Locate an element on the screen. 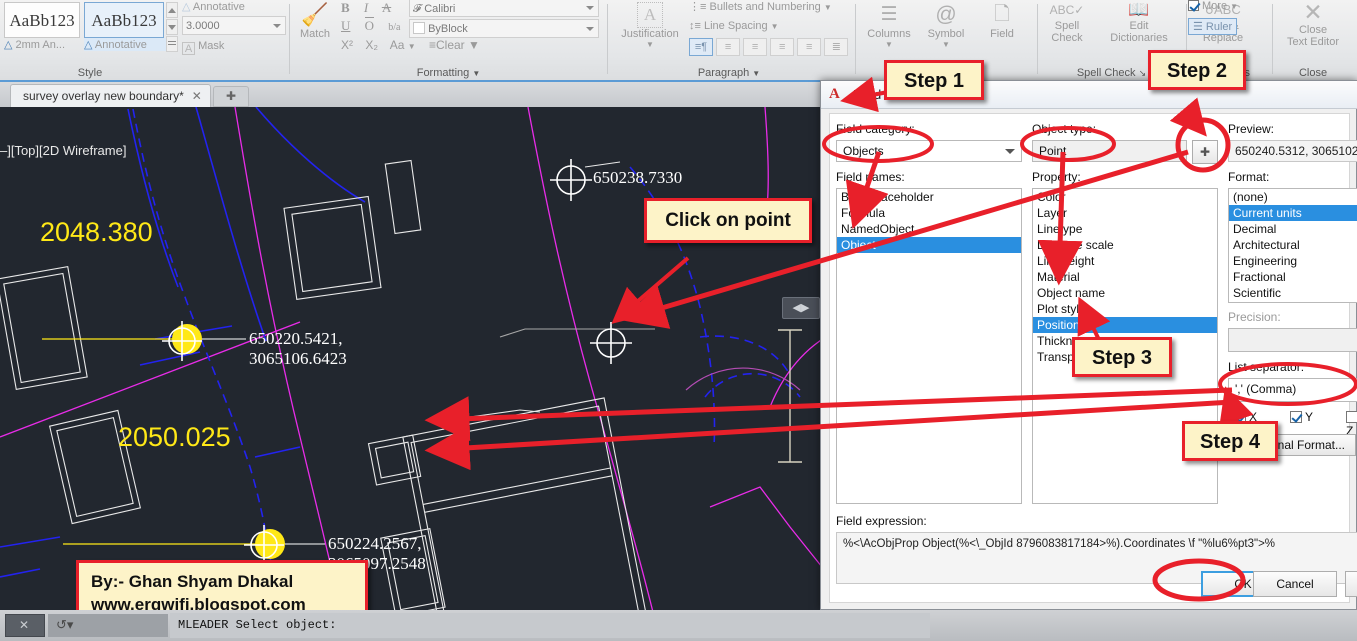  bullets-numbering-button: ⋮≡ Bullets and Numbering ▼ is located at coordinates (760, 6).